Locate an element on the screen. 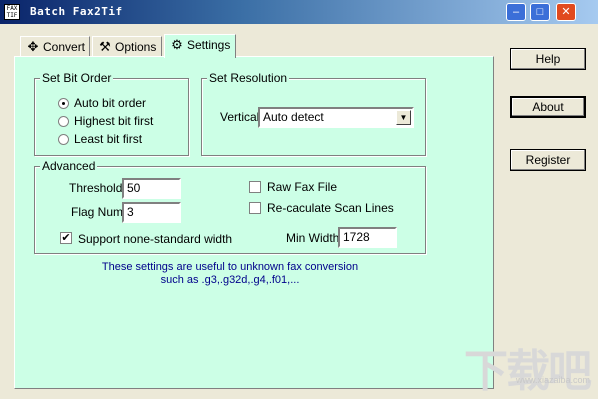 The height and width of the screenshot is (399, 598). radio-auto-bit-order is located at coordinates (63, 103).